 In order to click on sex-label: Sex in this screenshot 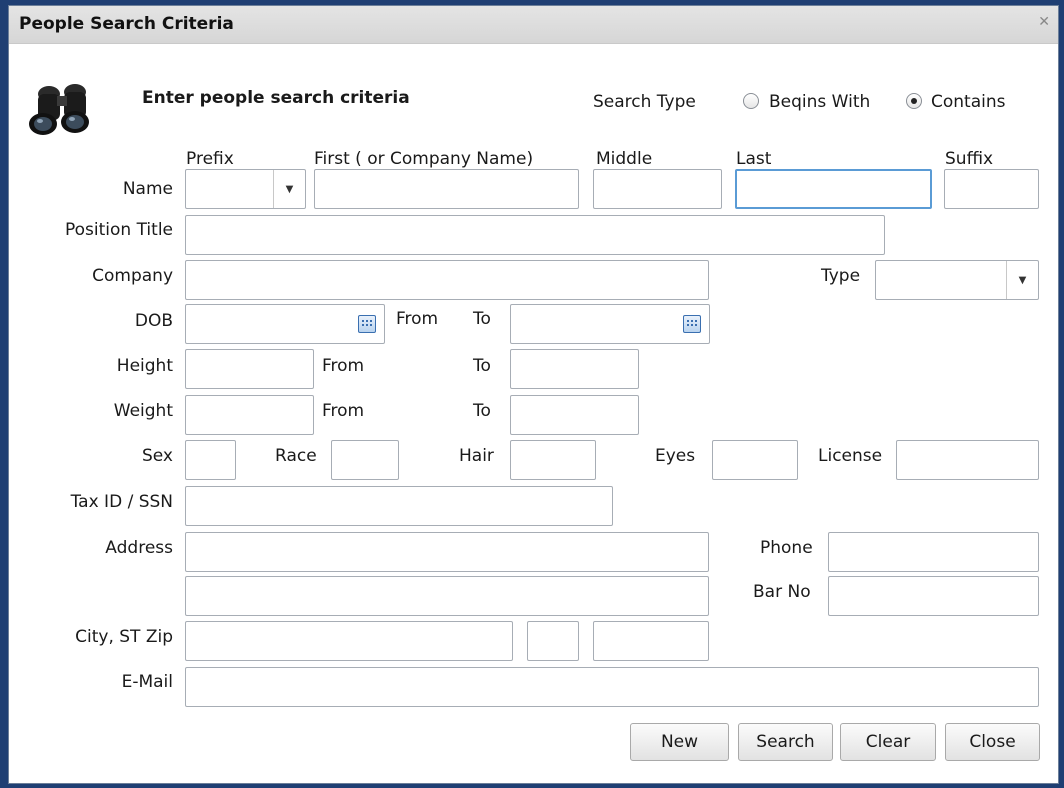, I will do `click(157, 456)`.